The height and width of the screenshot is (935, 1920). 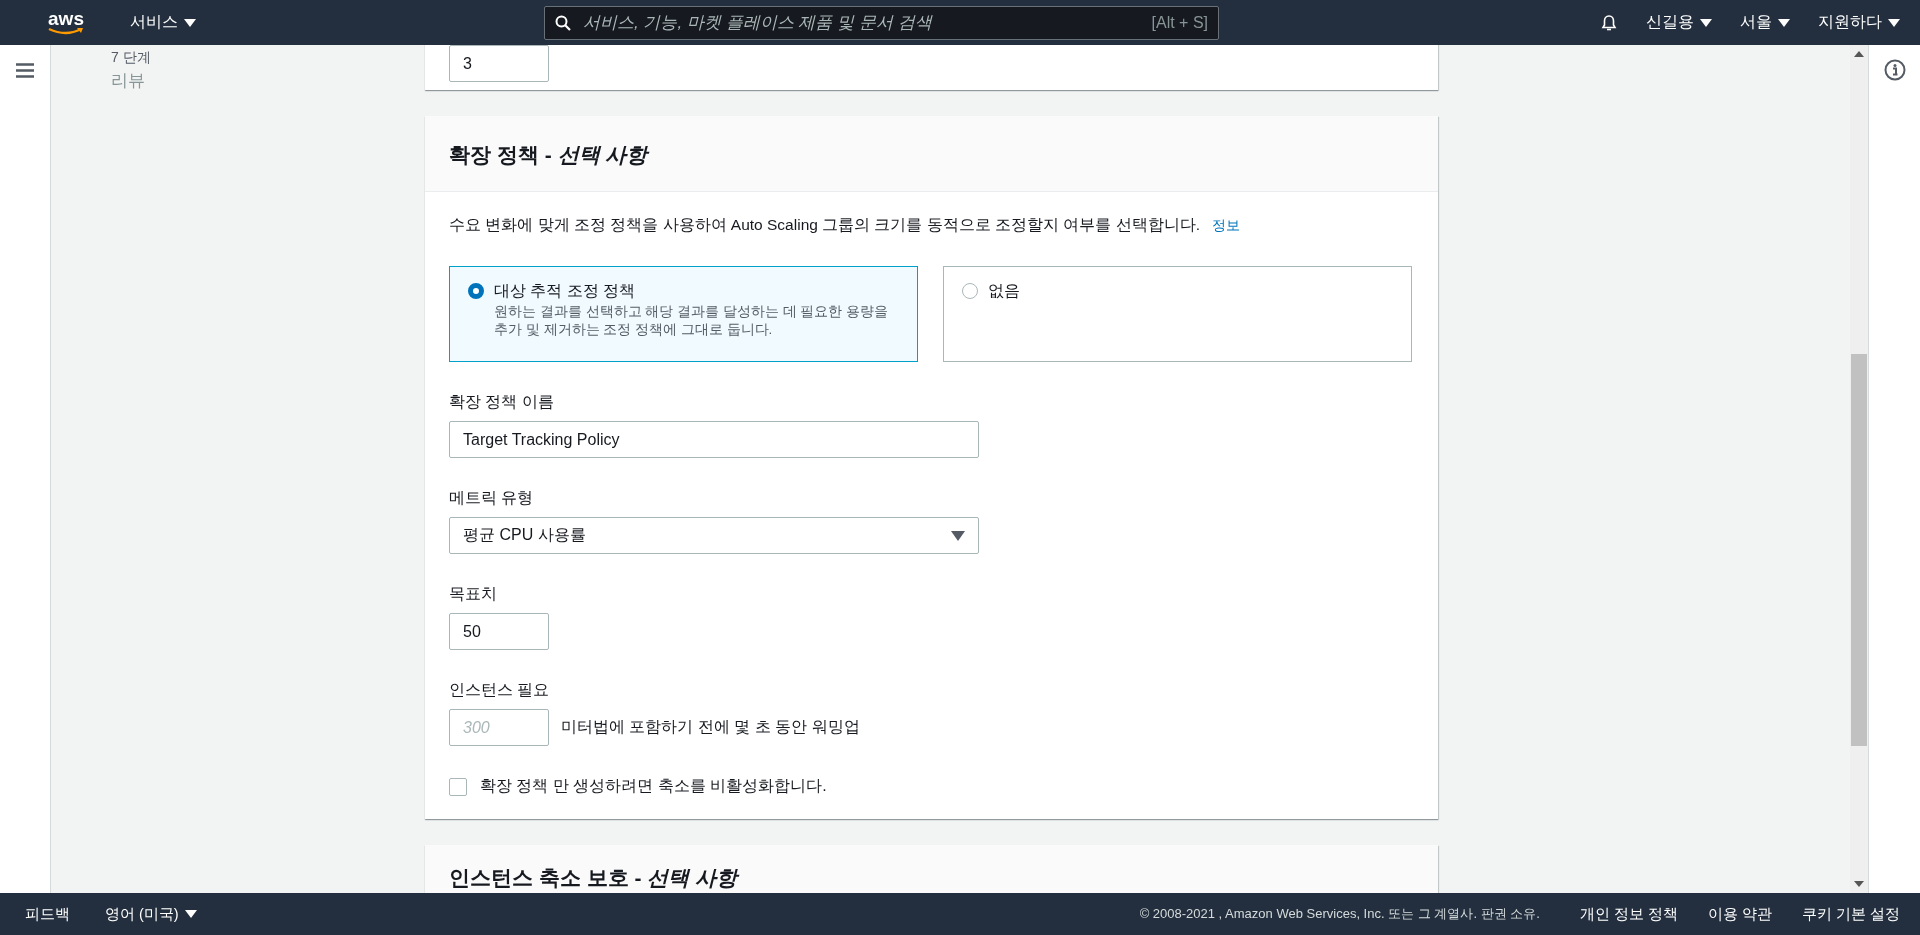 I want to click on card-title: 인스턴스 축소 보호 - 선택 사항, so click(x=595, y=878).